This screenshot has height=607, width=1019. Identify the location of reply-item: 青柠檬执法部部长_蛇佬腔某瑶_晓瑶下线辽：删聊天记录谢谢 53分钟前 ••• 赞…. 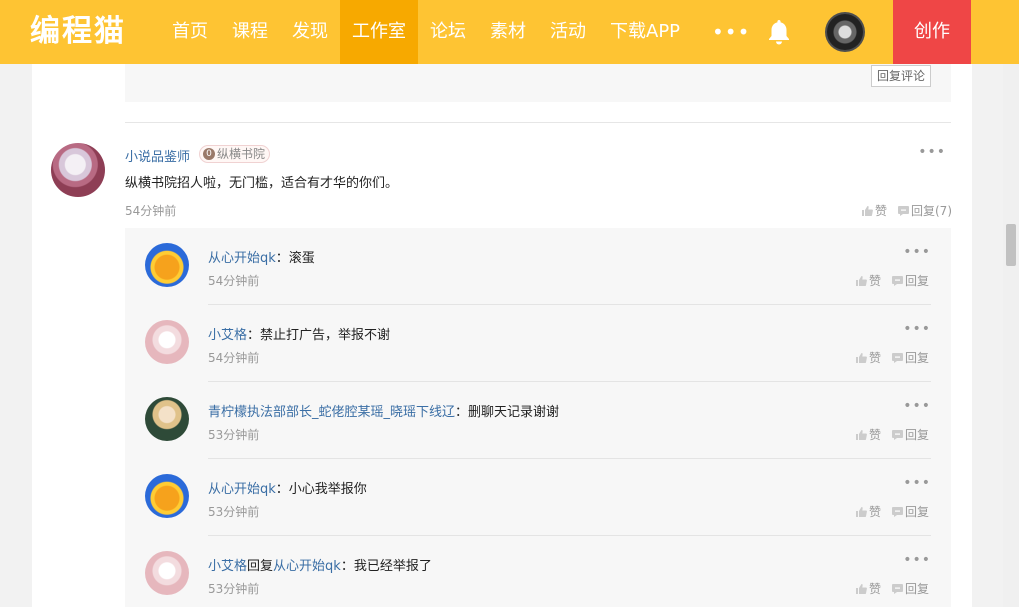
(538, 420).